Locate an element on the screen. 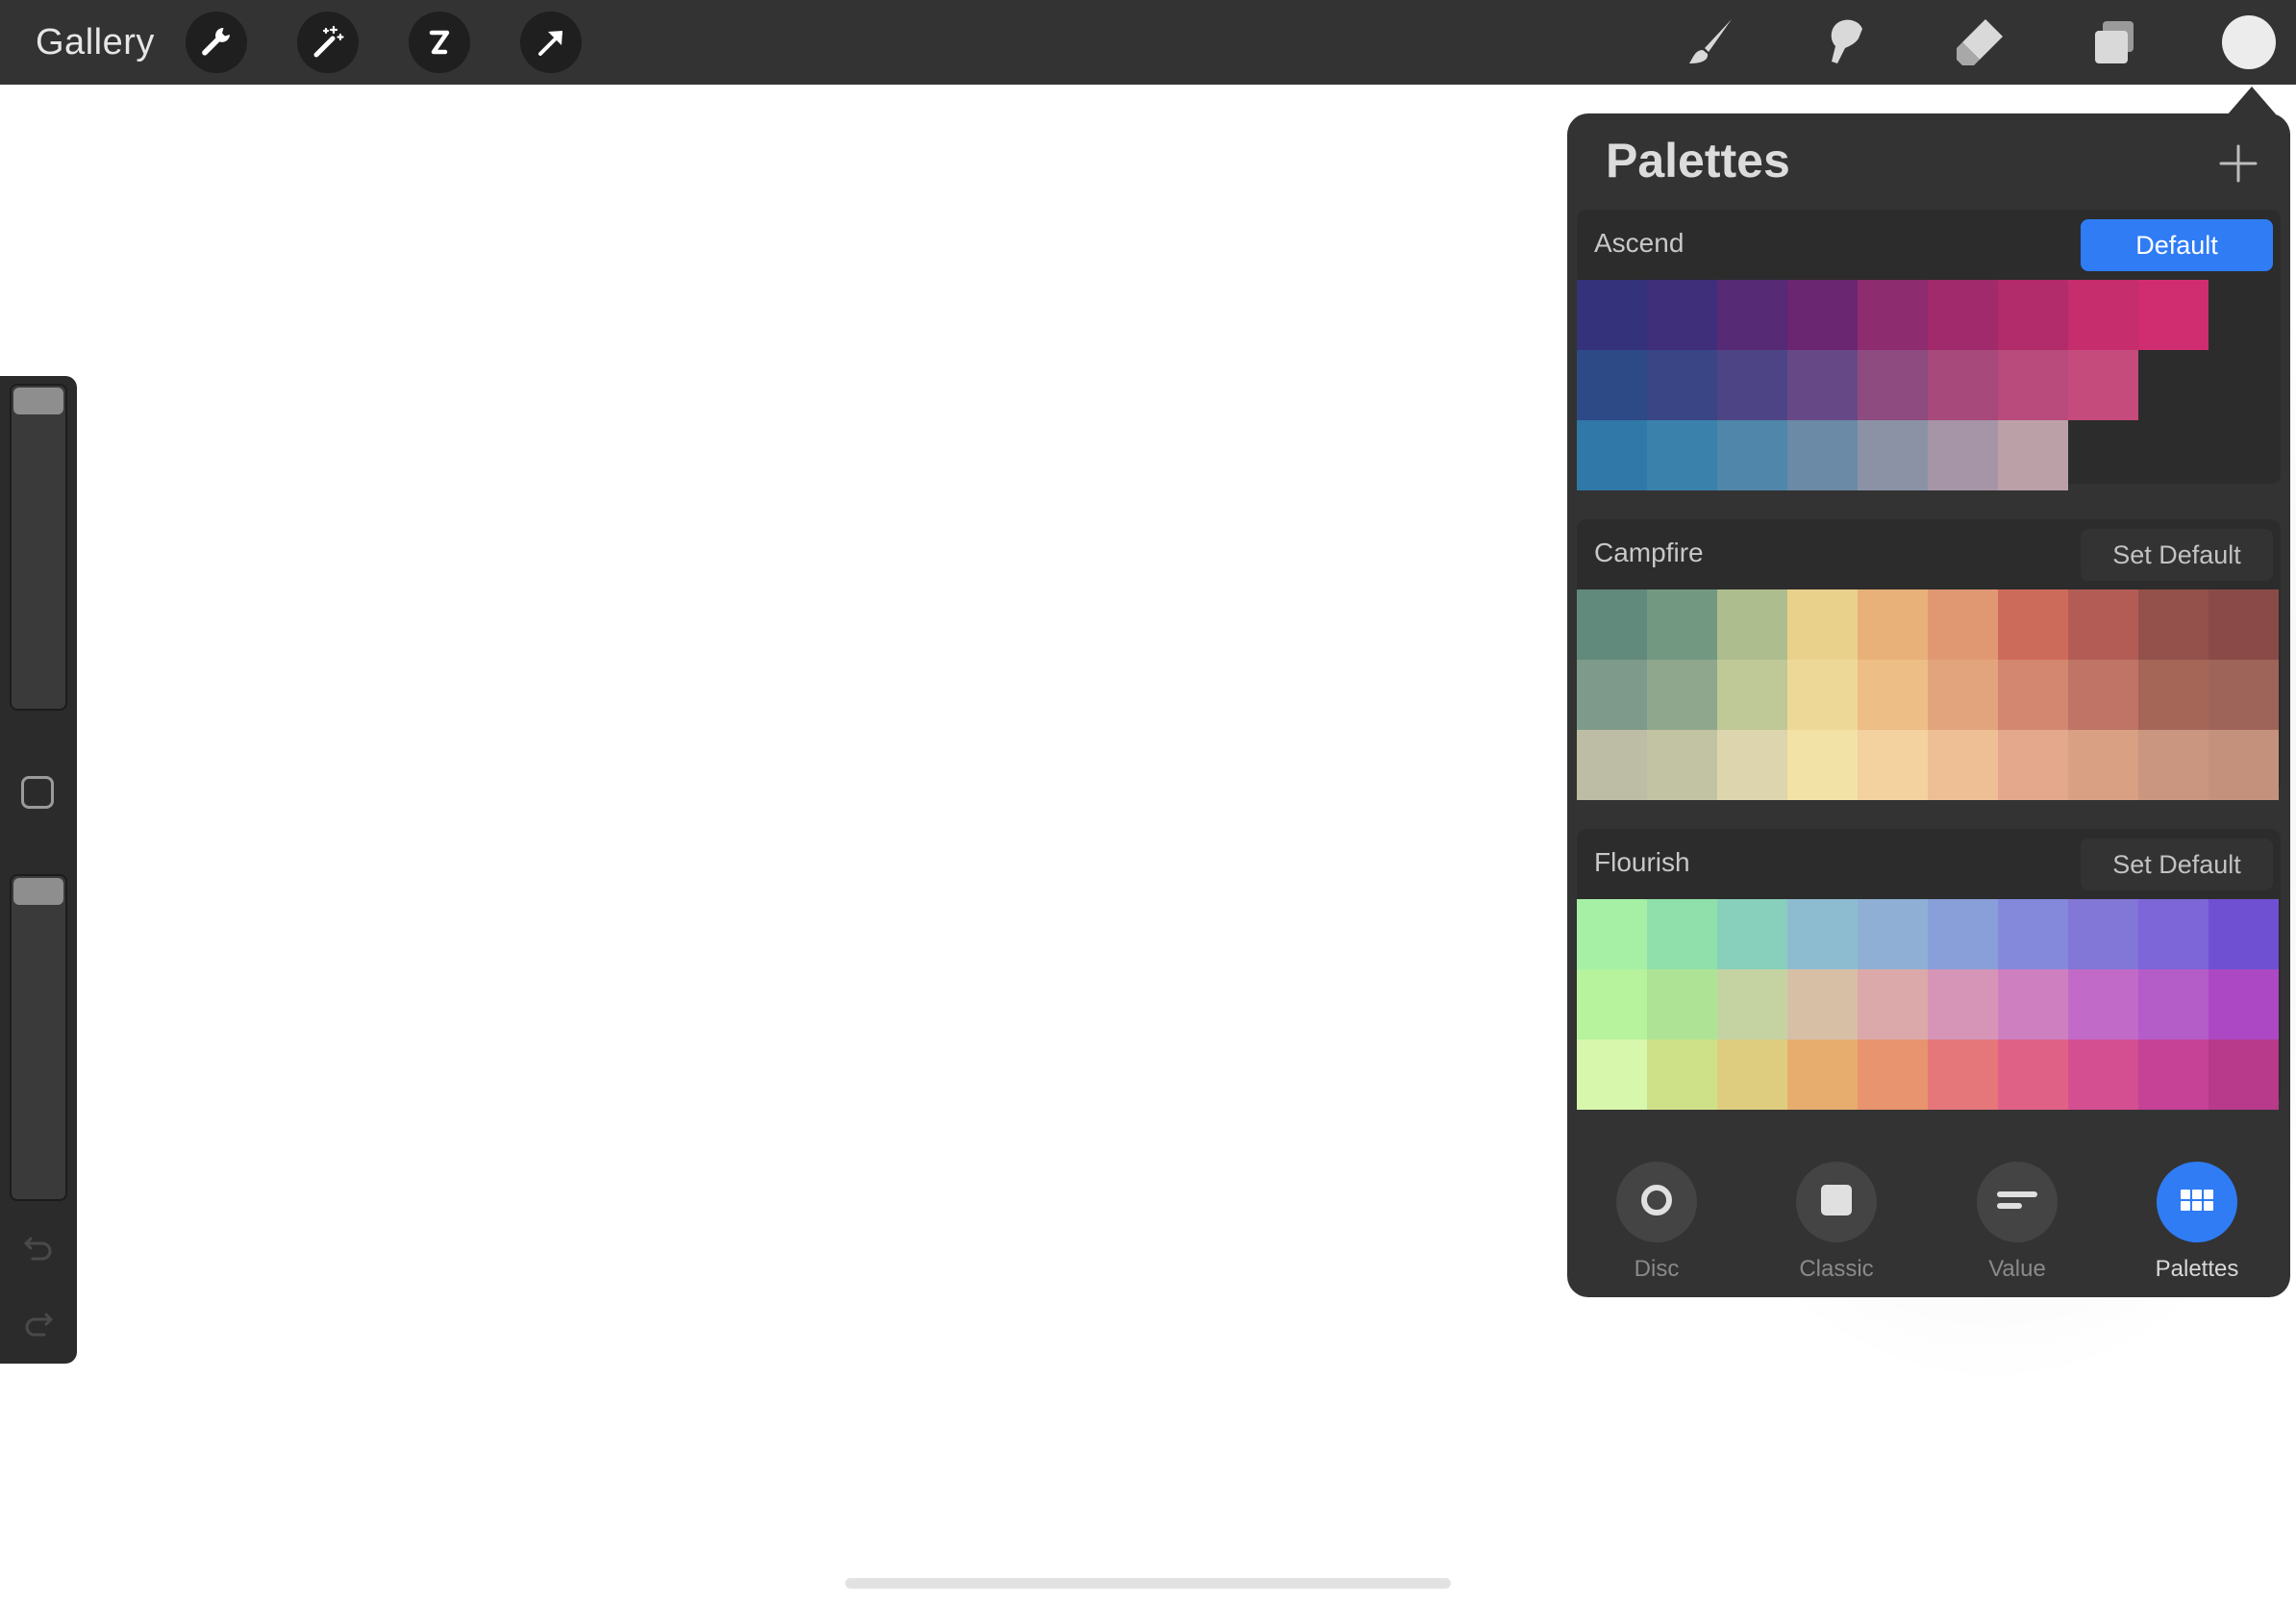 The image size is (2296, 1604). layers-button is located at coordinates (2114, 42).